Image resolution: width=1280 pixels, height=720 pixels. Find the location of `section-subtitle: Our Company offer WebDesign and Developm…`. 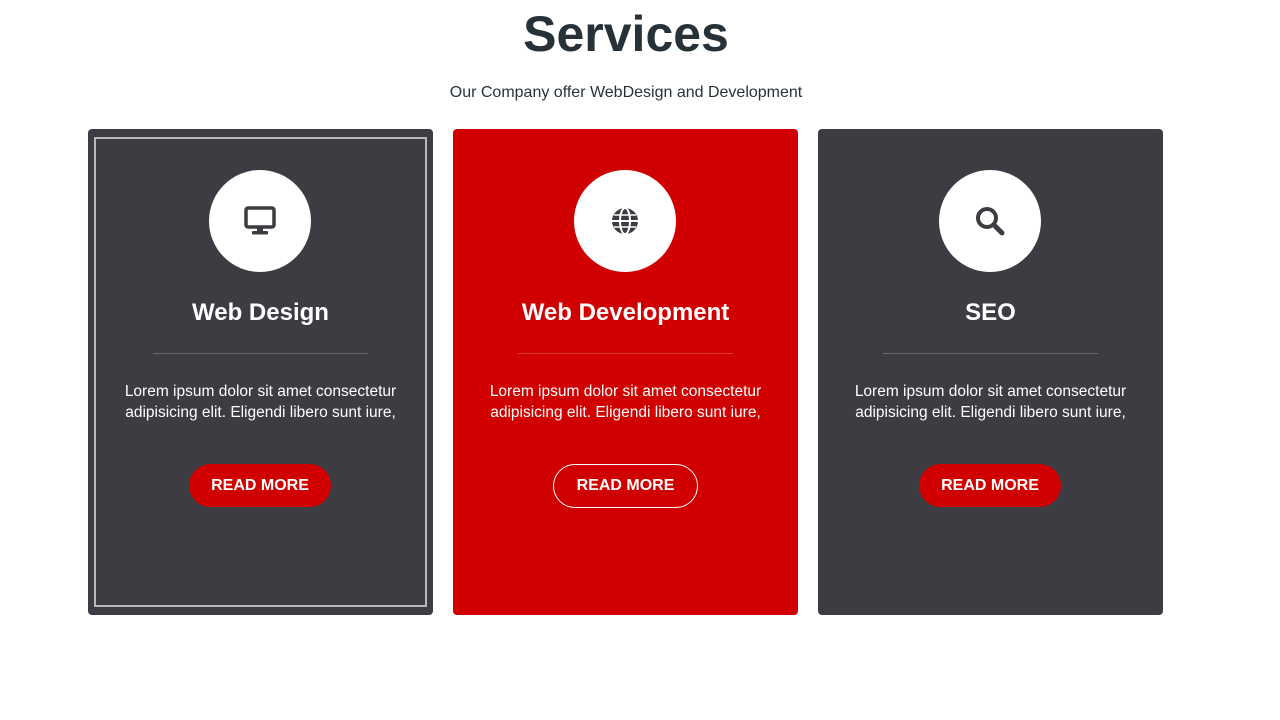

section-subtitle: Our Company offer WebDesign and Developm… is located at coordinates (626, 92).